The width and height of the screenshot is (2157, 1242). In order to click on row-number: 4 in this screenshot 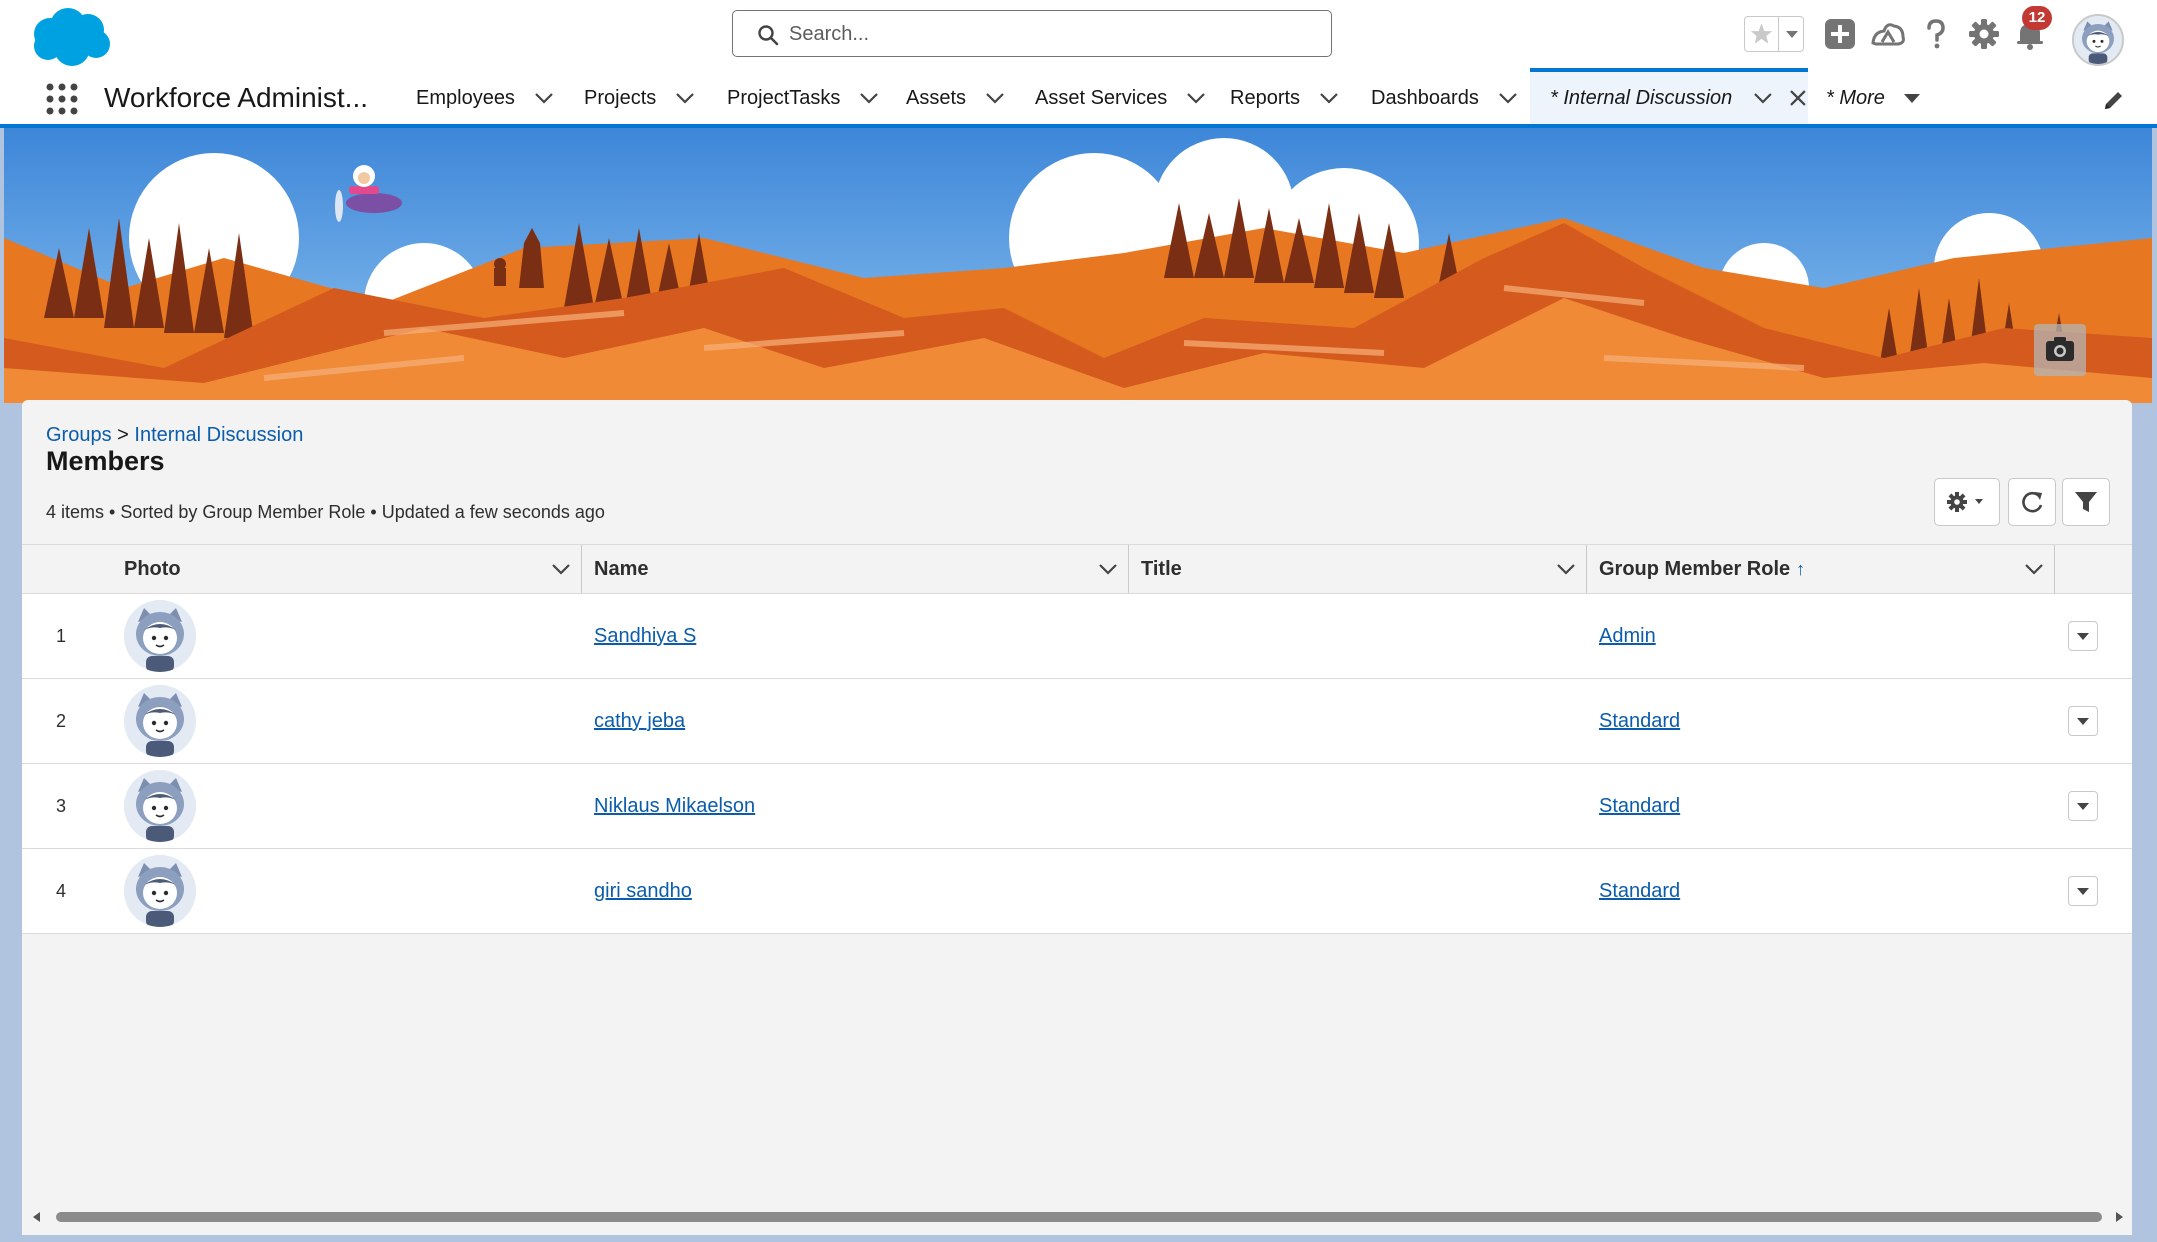, I will do `click(61, 891)`.